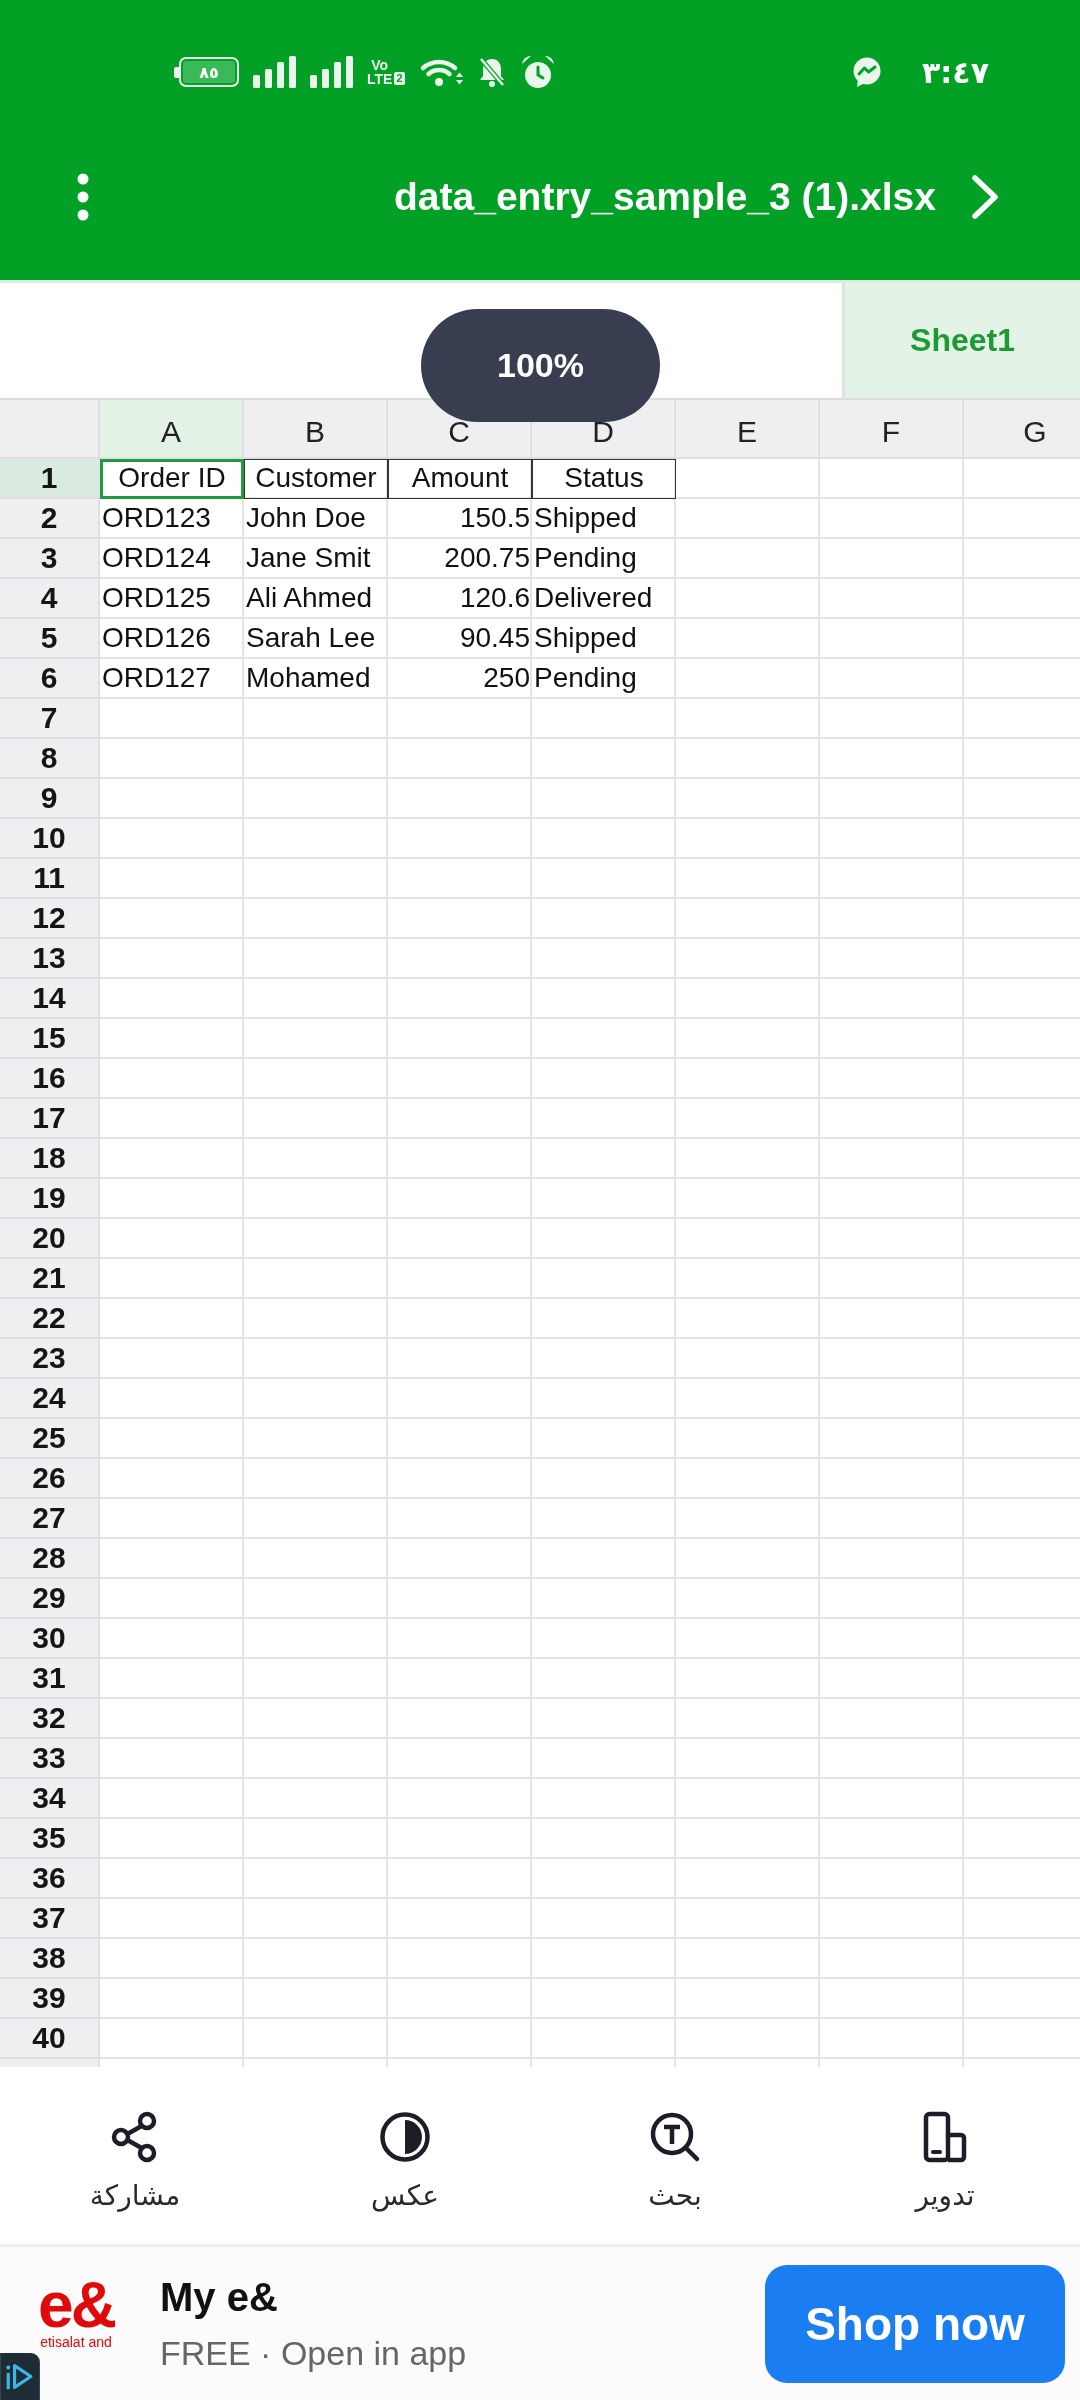 This screenshot has width=1080, height=2400. What do you see at coordinates (604, 479) in the screenshot?
I see `header-cell: Status` at bounding box center [604, 479].